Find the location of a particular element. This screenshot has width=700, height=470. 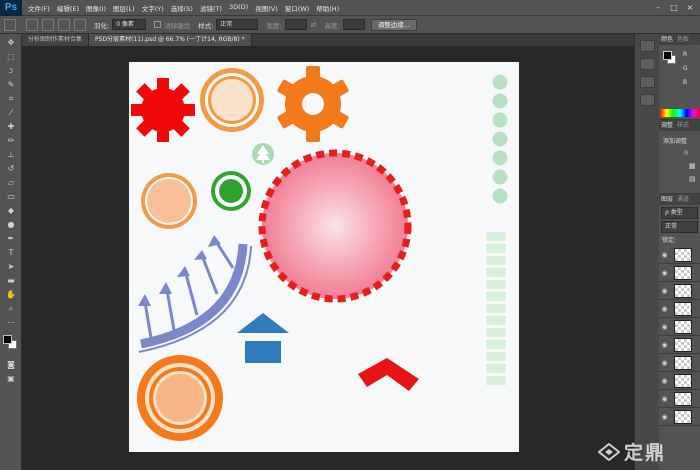

blend-mode-select: 正常 is located at coordinates (679, 227).